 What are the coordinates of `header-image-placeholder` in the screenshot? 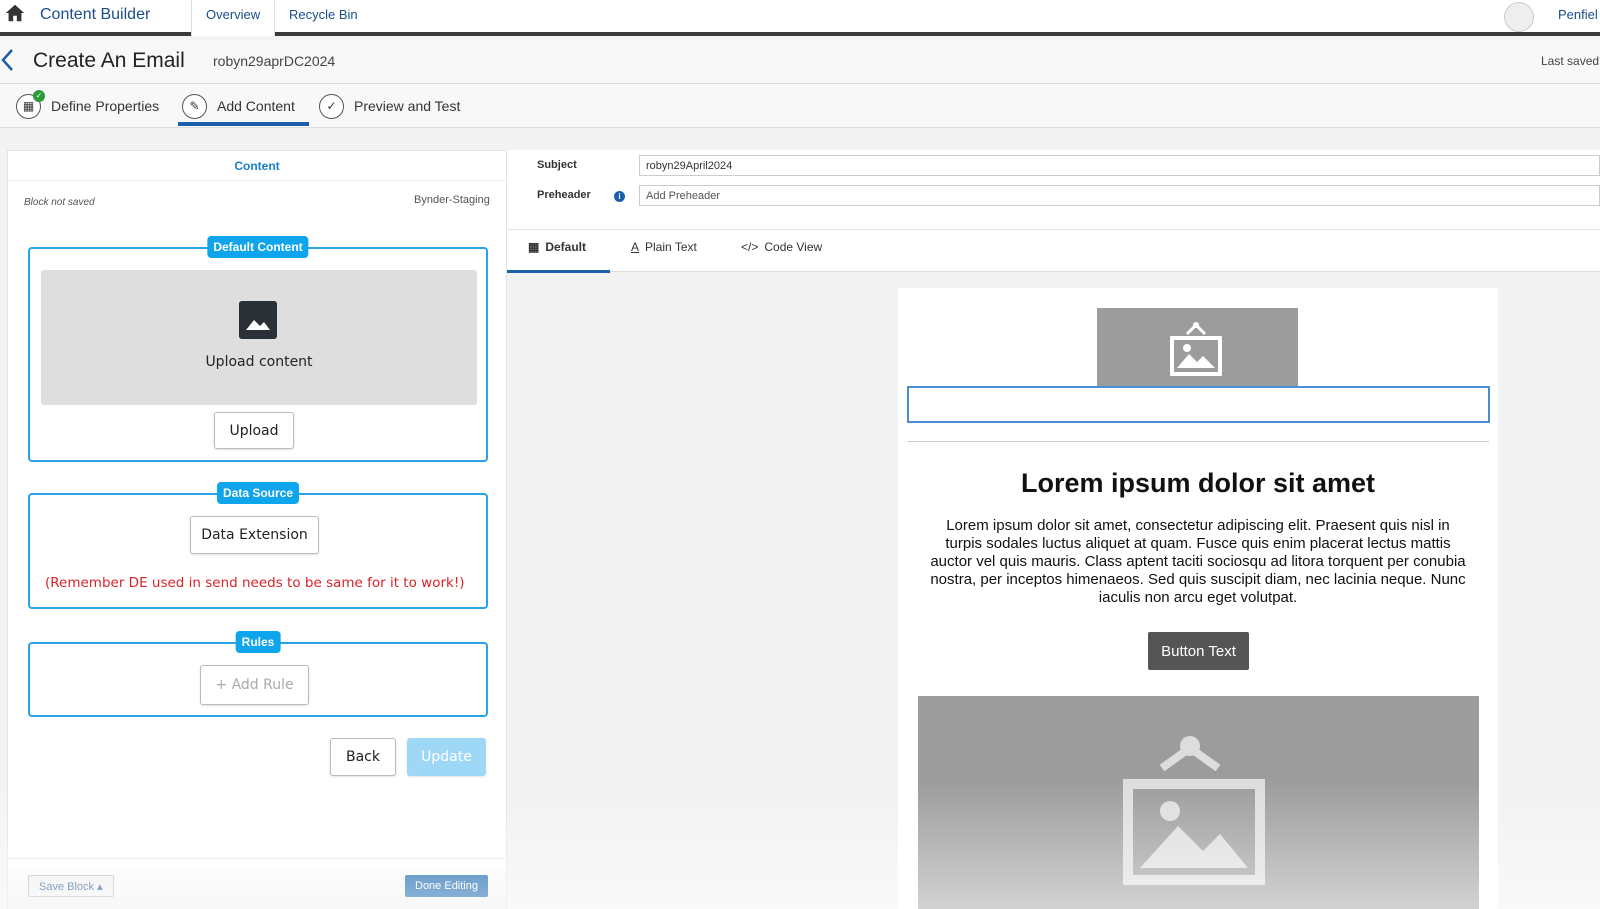 It's located at (1197, 347).